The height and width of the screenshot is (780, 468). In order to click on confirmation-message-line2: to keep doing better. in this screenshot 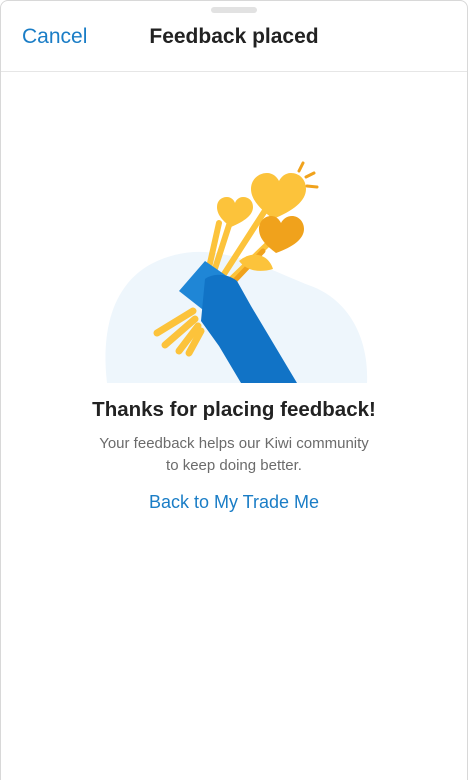, I will do `click(234, 465)`.